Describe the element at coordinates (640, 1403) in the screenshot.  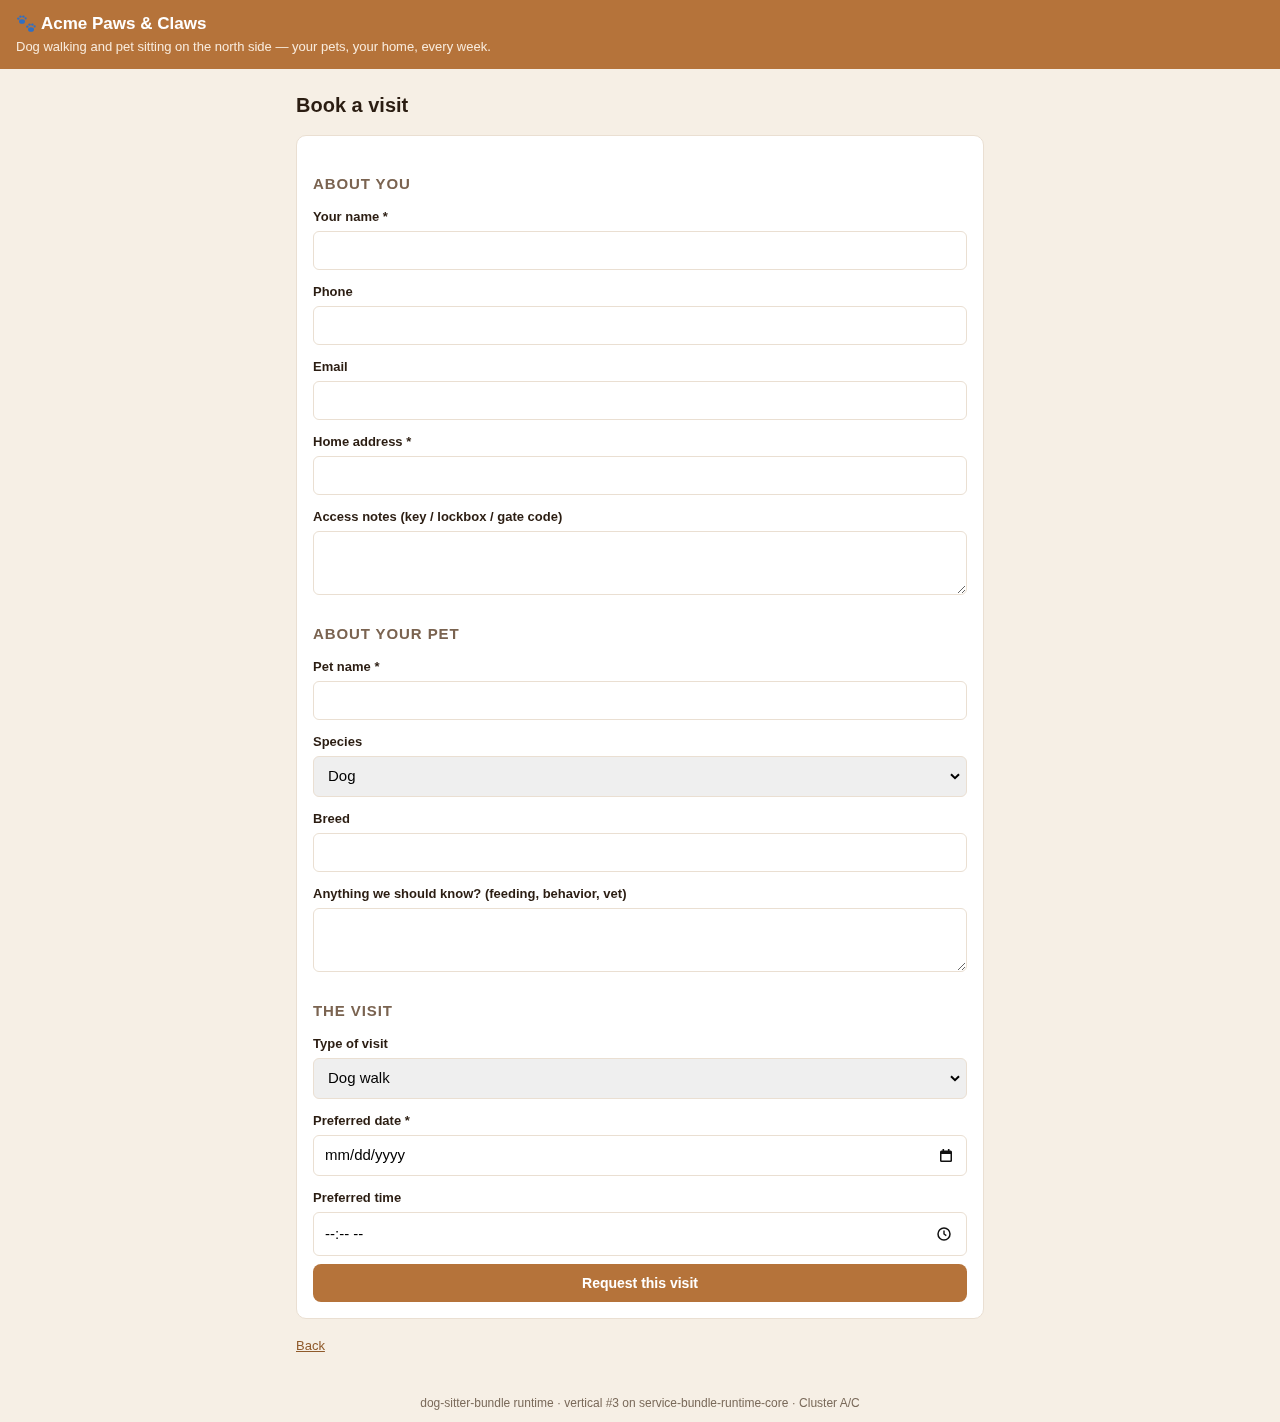
I see `footer-text: dog-sitter-bundle runtime · vertical #3 on service-bundle-runtime-core · Cluster A/C` at that location.